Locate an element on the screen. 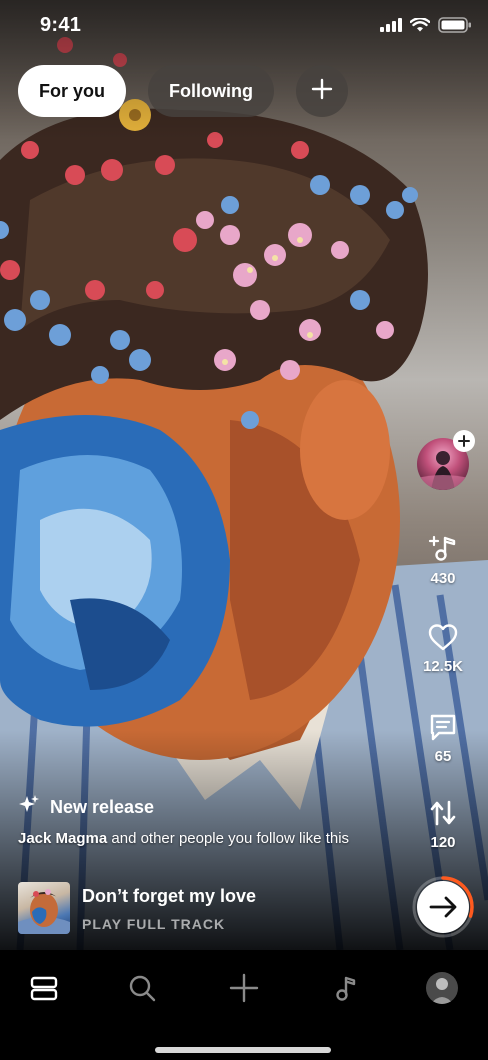 The height and width of the screenshot is (1060, 488). status-bar: 9:41 is located at coordinates (244, 25).